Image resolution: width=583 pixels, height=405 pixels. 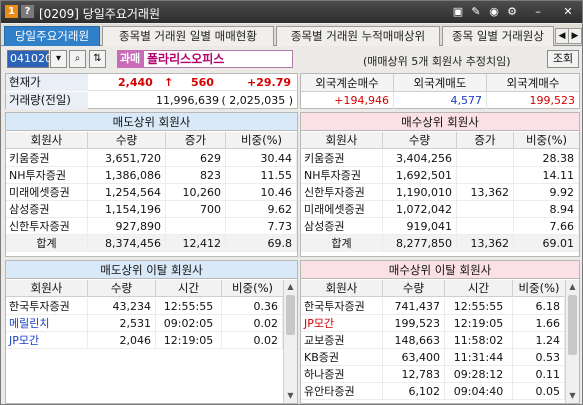 What do you see at coordinates (440, 357) in the screenshot?
I see `table-row: KB증권 63,400 11:31:44 0.53` at bounding box center [440, 357].